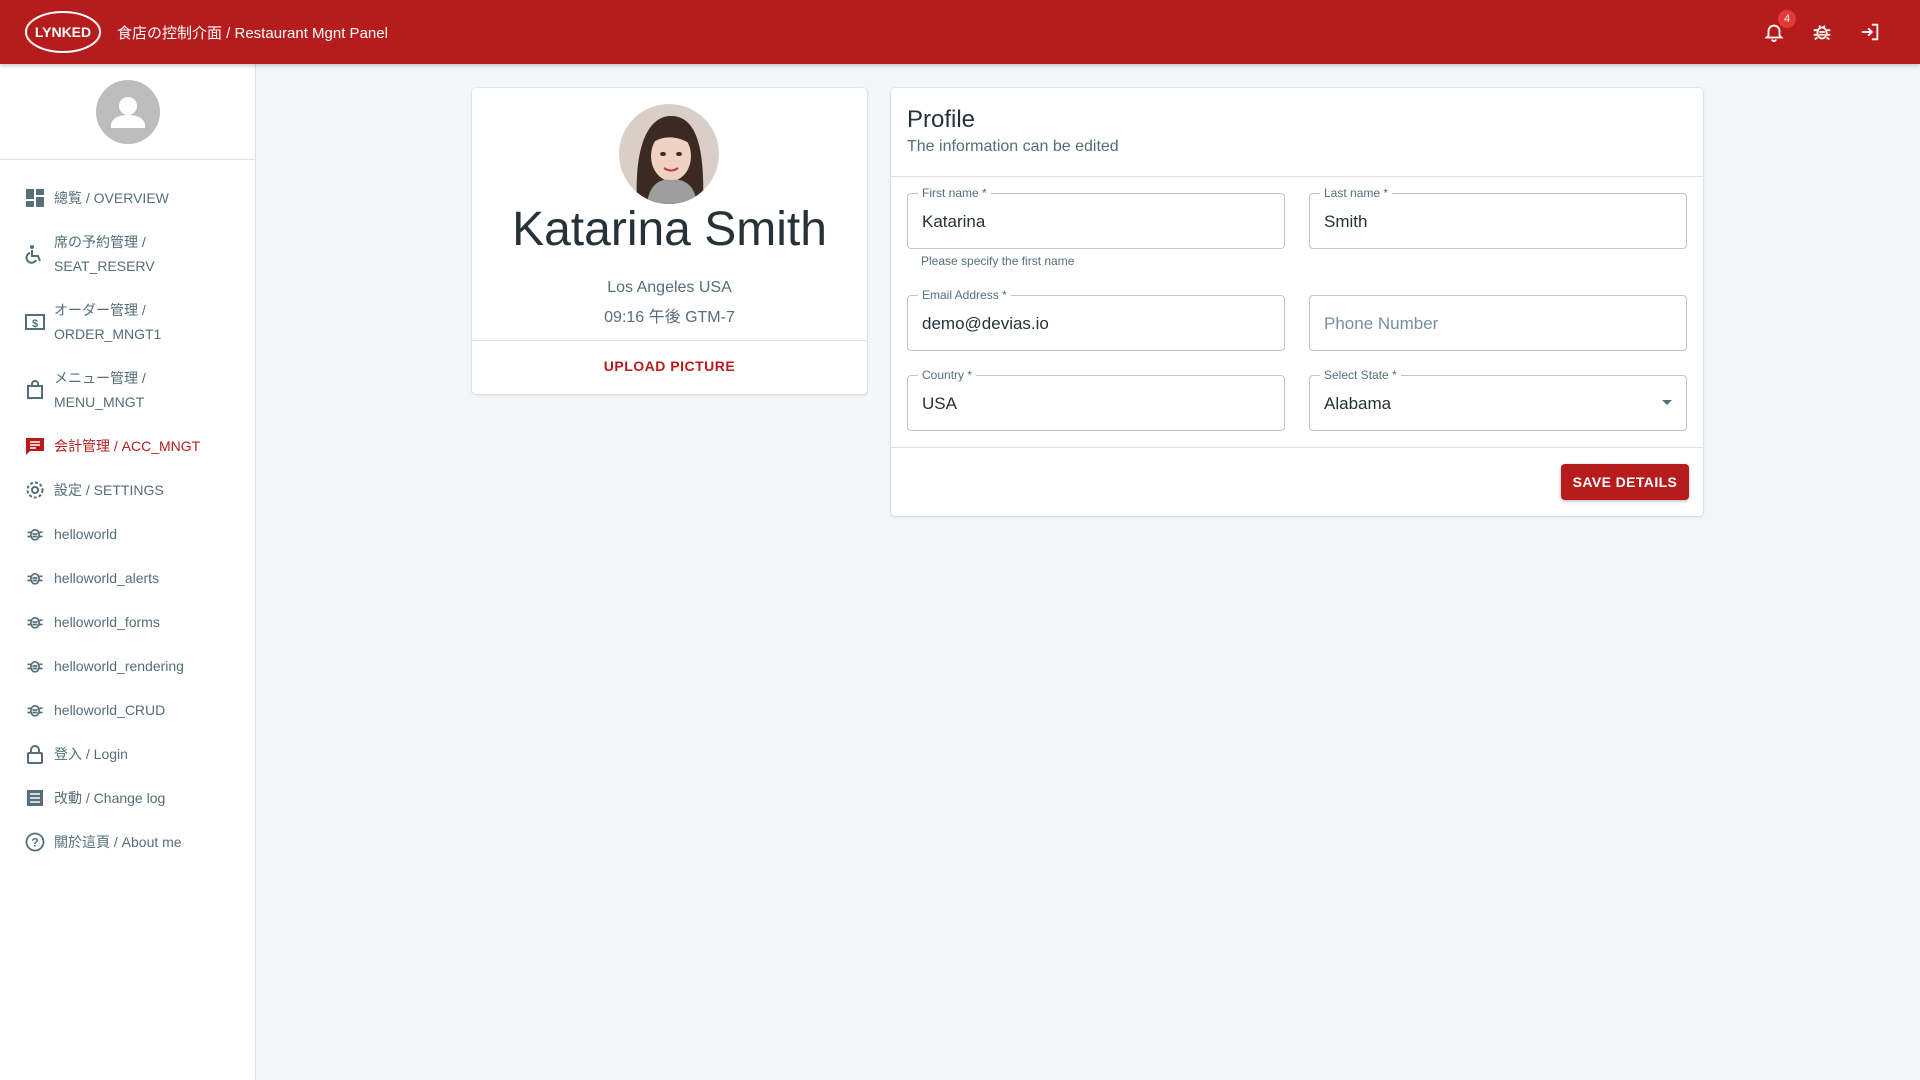 This screenshot has height=1080, width=1920. I want to click on email-label: Email Address *, so click(964, 295).